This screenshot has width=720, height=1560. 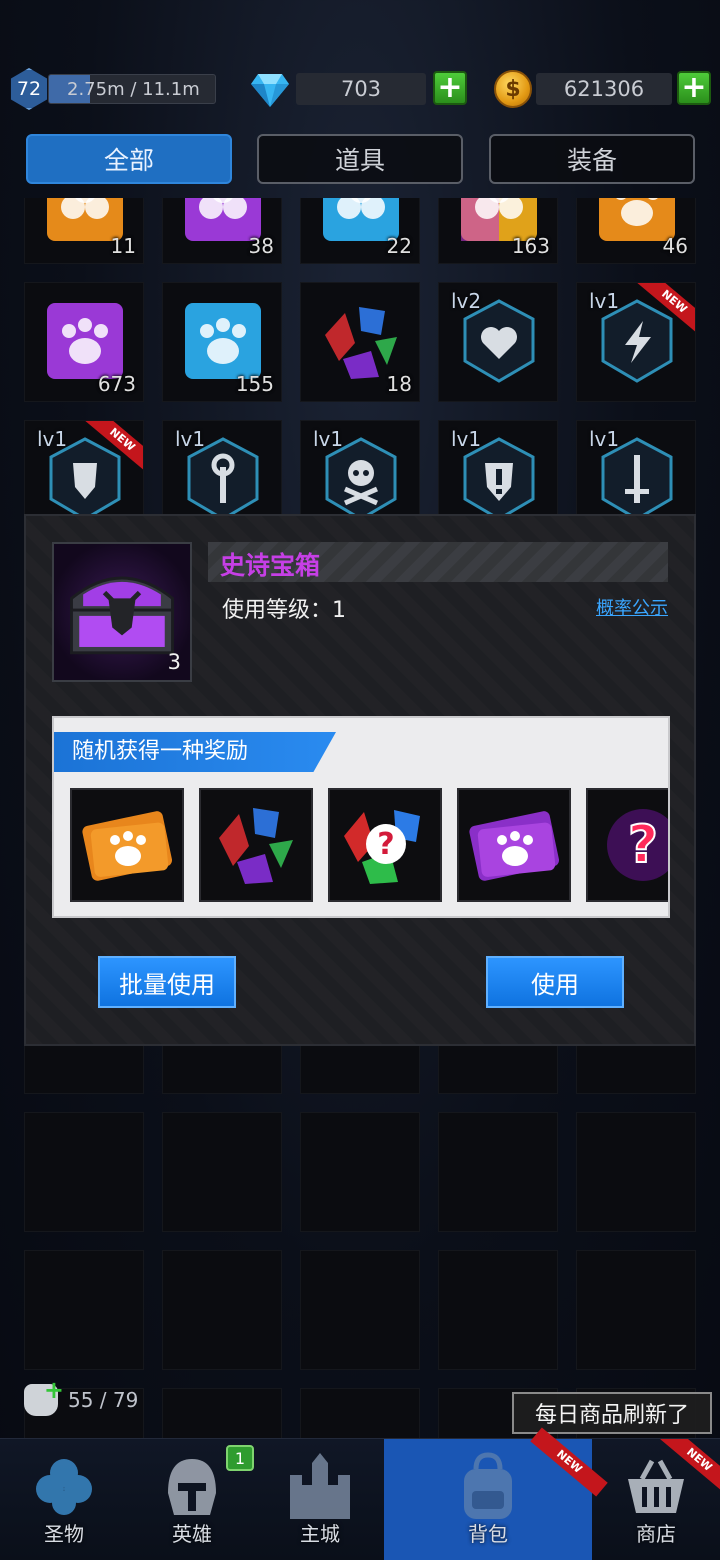 What do you see at coordinates (656, 1534) in the screenshot?
I see `nav-shop-label: 商店` at bounding box center [656, 1534].